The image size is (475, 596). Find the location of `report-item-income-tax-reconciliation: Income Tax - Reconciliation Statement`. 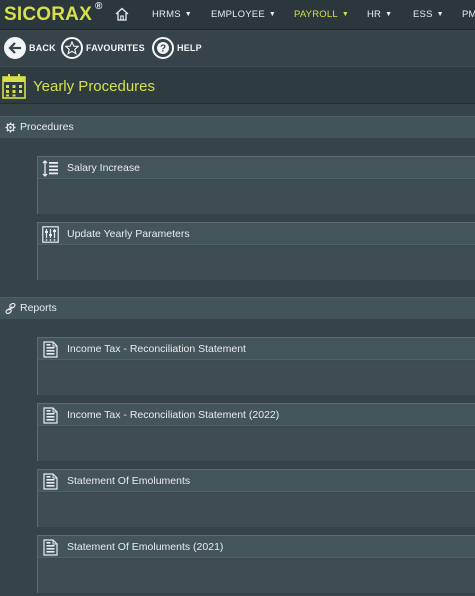

report-item-income-tax-reconciliation: Income Tax - Reconciliation Statement is located at coordinates (256, 366).